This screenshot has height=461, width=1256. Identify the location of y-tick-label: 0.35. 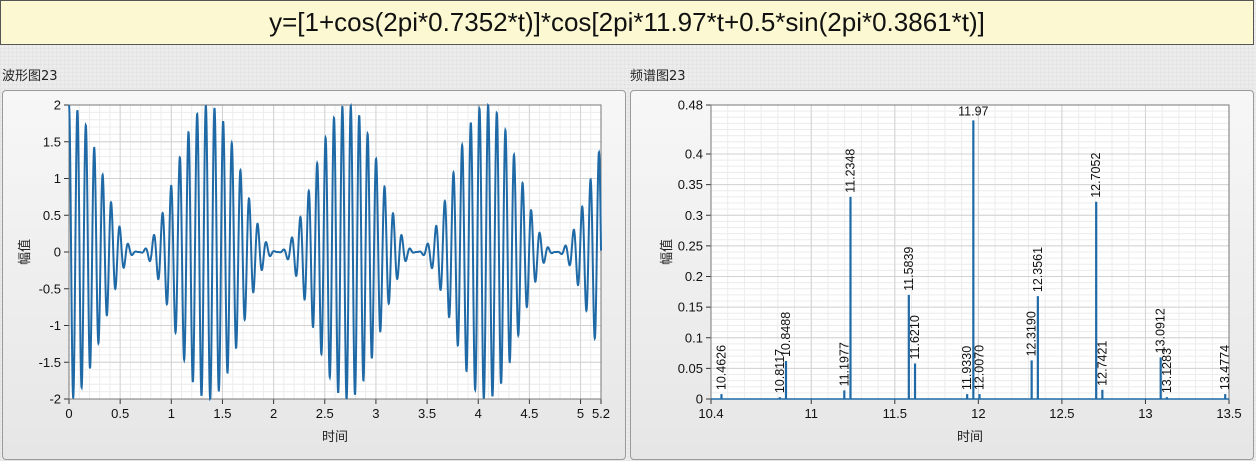
(690, 184).